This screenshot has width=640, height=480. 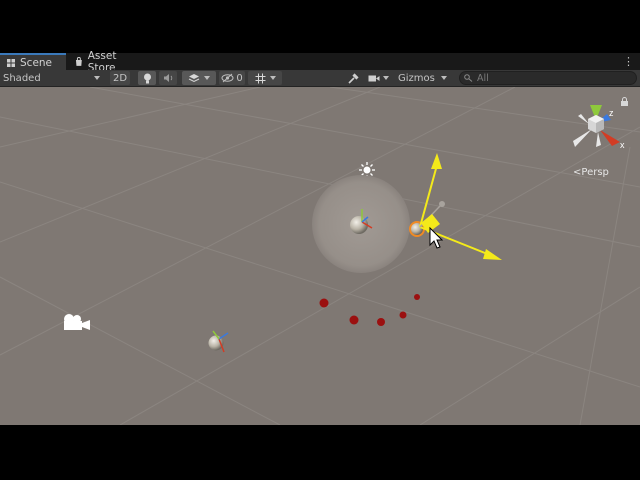 What do you see at coordinates (374, 78) in the screenshot?
I see `camera-icon` at bounding box center [374, 78].